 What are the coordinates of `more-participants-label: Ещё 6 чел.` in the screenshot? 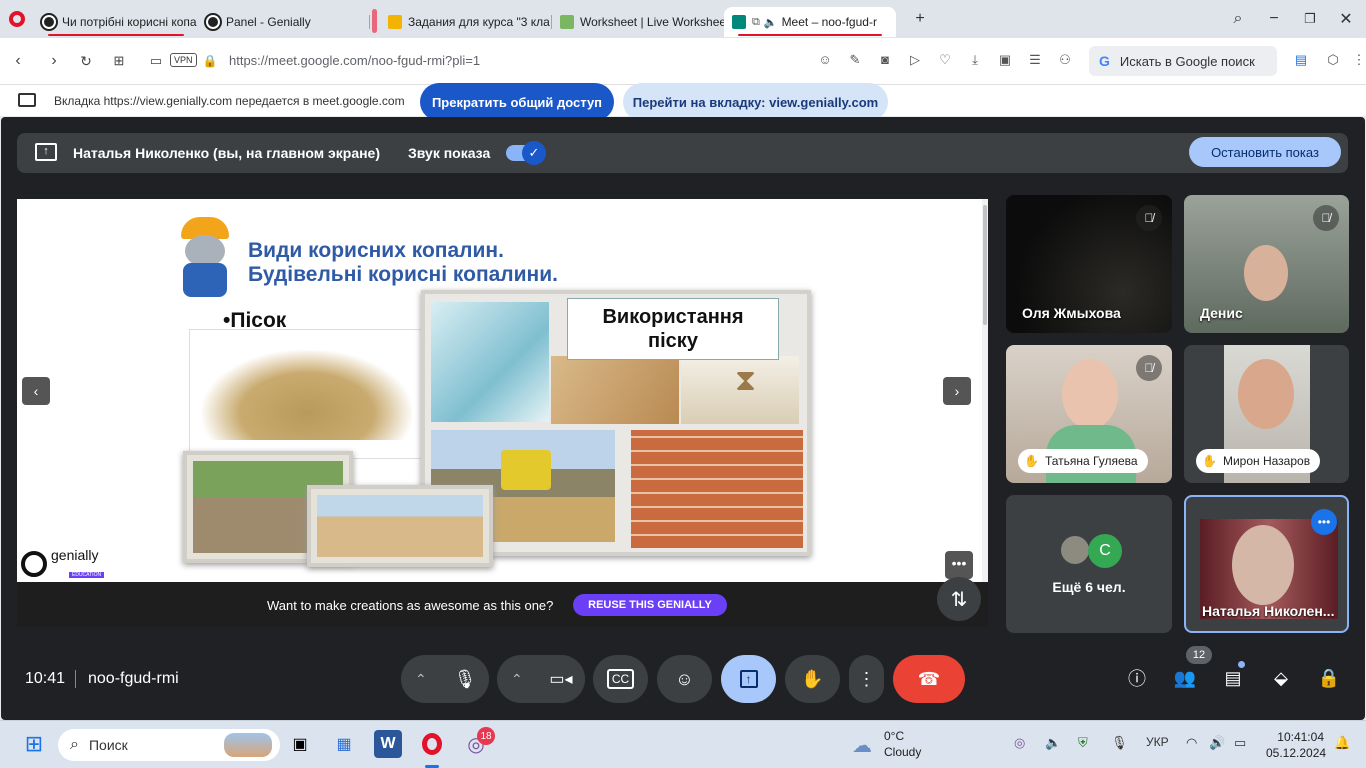 It's located at (1089, 587).